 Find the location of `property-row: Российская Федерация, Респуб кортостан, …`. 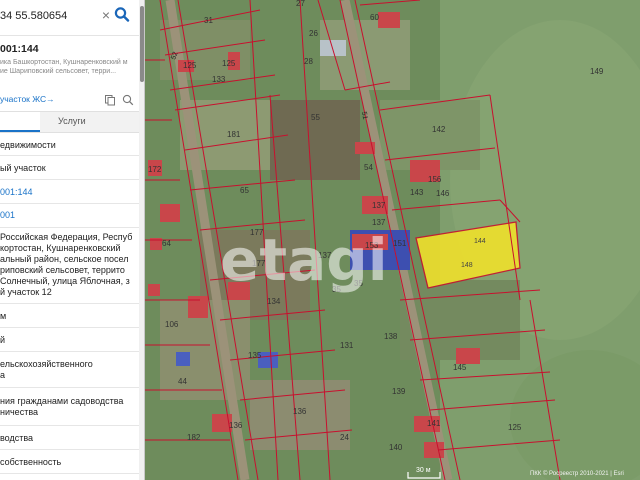

property-row: Российская Федерация, Респуб кортостан, … is located at coordinates (69, 266).